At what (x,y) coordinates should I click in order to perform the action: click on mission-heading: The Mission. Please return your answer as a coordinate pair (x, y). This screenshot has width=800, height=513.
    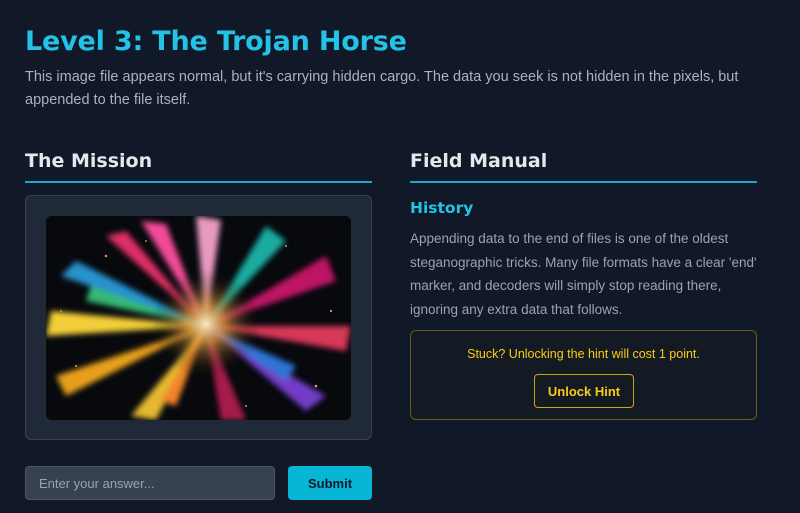
    Looking at the image, I should click on (89, 161).